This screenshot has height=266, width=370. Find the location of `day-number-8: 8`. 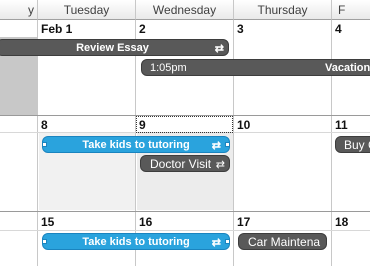

day-number-8: 8 is located at coordinates (44, 125).